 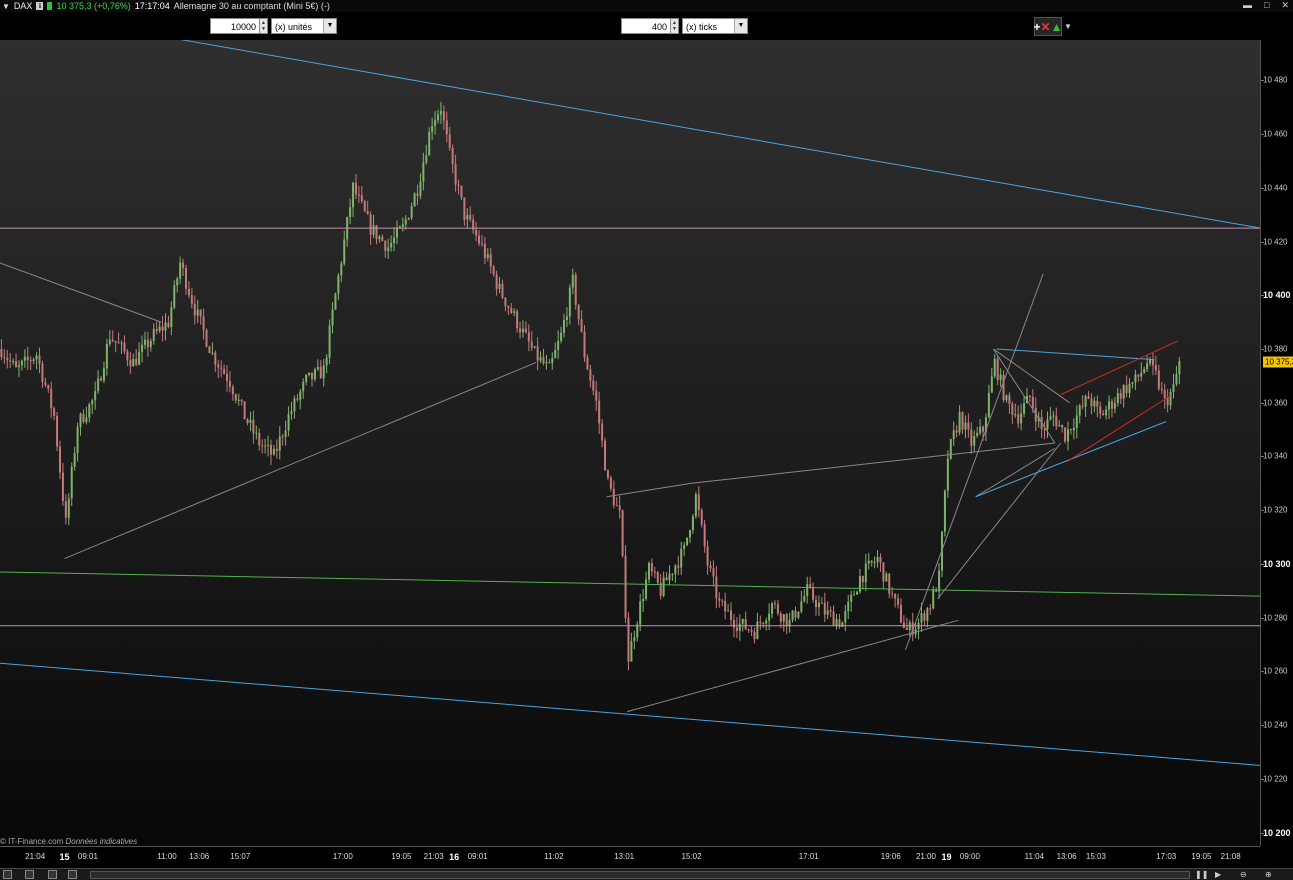 I want to click on cursor-icon, so click(x=7, y=874).